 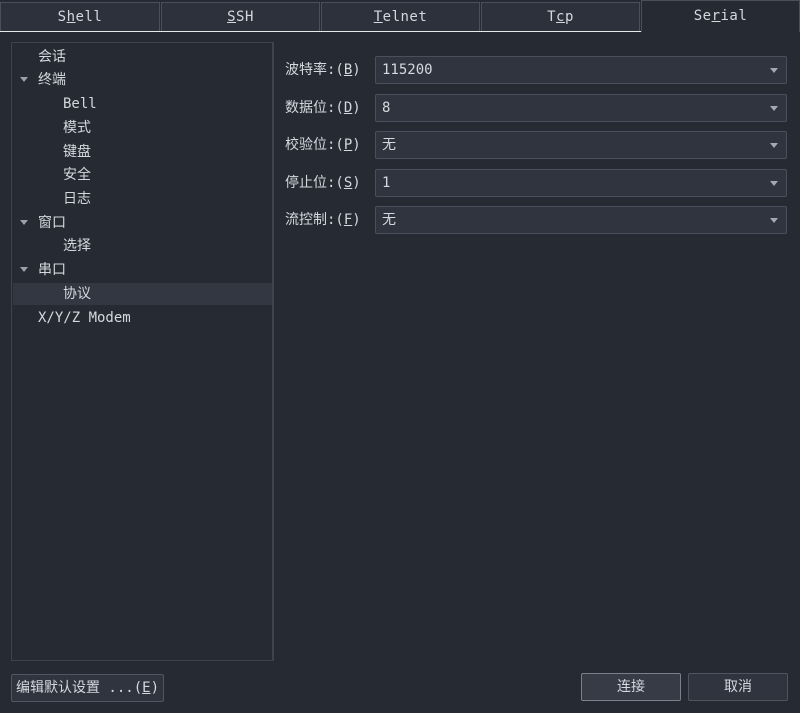 What do you see at coordinates (142, 246) in the screenshot?
I see `tree-item-selection: 选择` at bounding box center [142, 246].